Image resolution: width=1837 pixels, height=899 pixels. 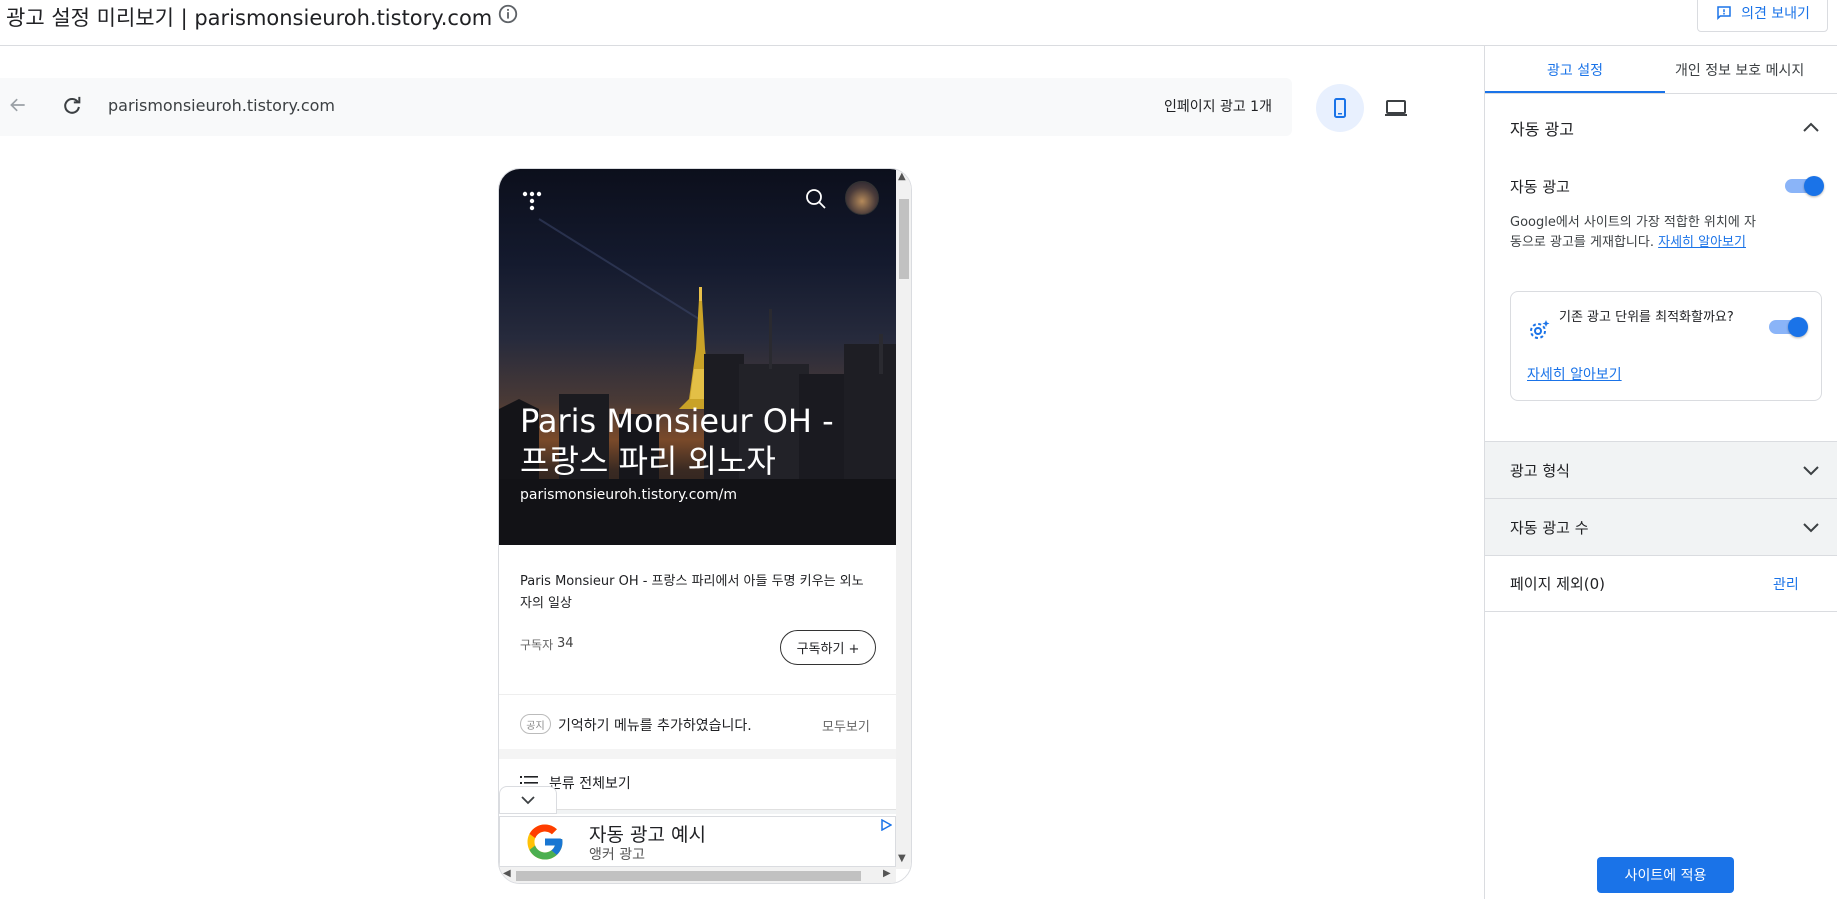 What do you see at coordinates (1702, 242) in the screenshot?
I see `auto-ads-learn-more-link: 자세히 알아보기` at bounding box center [1702, 242].